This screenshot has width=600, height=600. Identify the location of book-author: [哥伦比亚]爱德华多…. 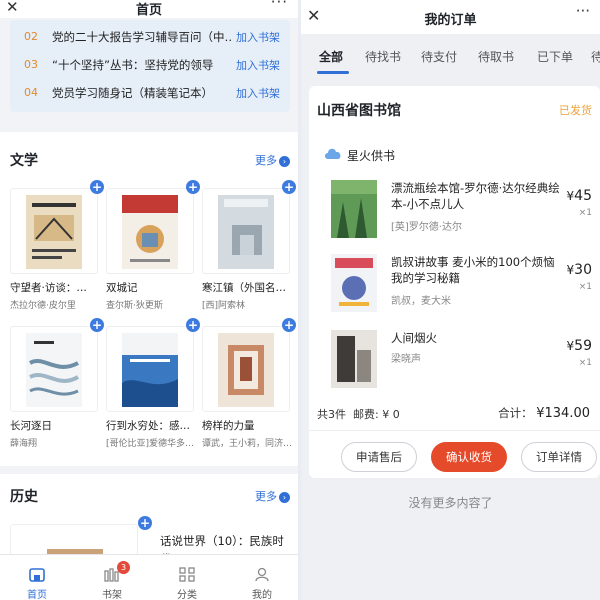
(150, 444).